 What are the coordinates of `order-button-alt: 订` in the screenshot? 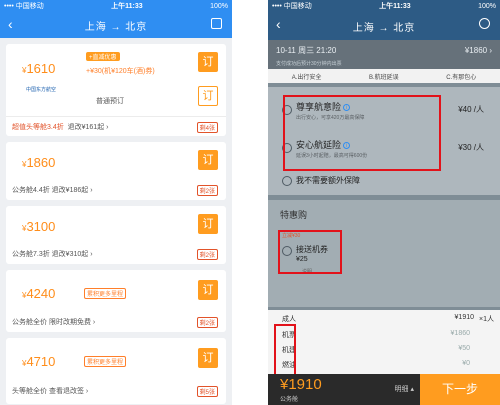 It's located at (208, 96).